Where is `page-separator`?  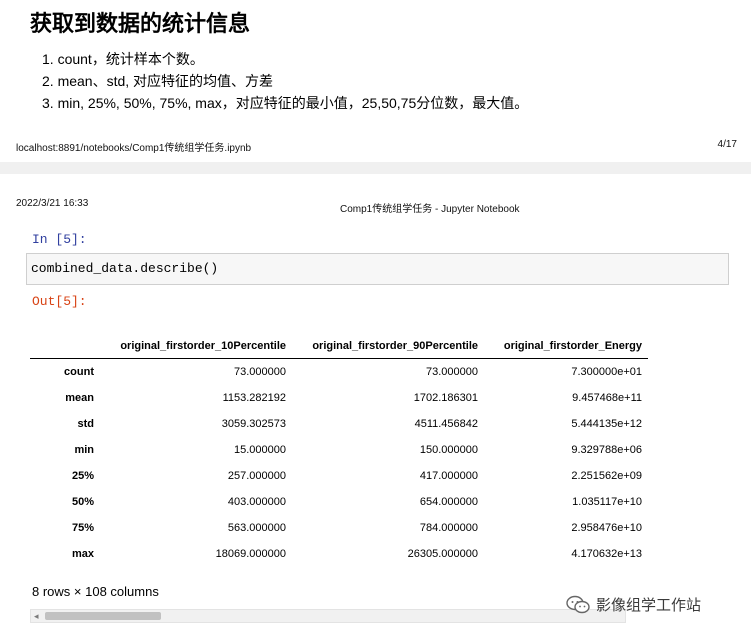
page-separator is located at coordinates (375, 168).